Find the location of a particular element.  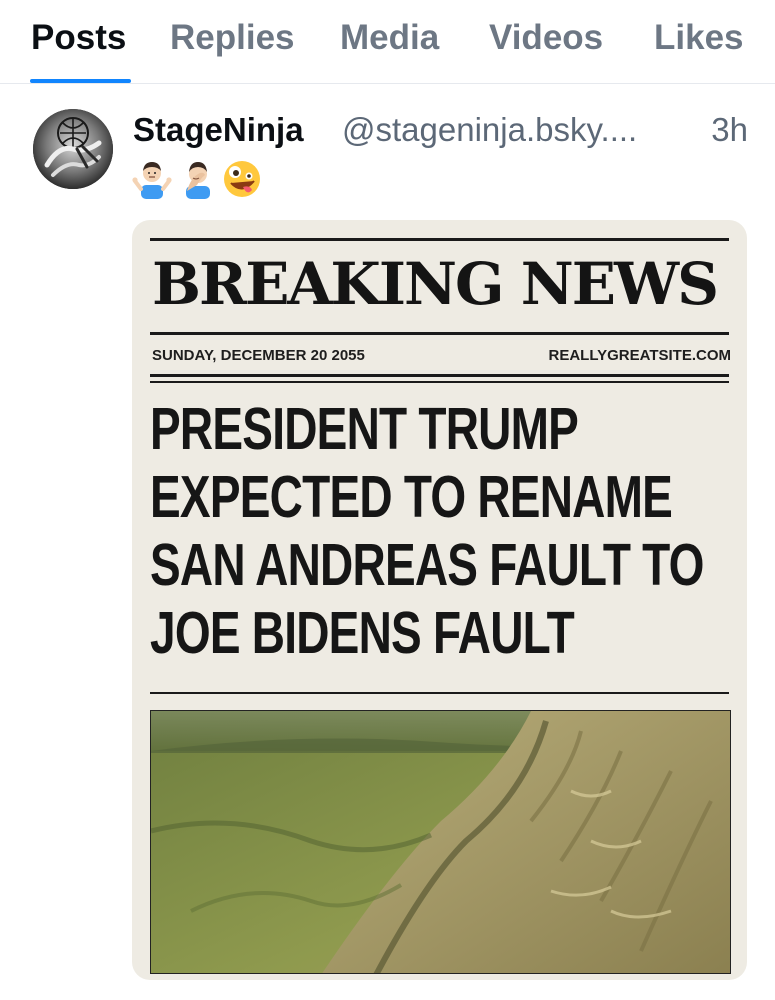

tab-replies-label: Replies is located at coordinates (232, 37).